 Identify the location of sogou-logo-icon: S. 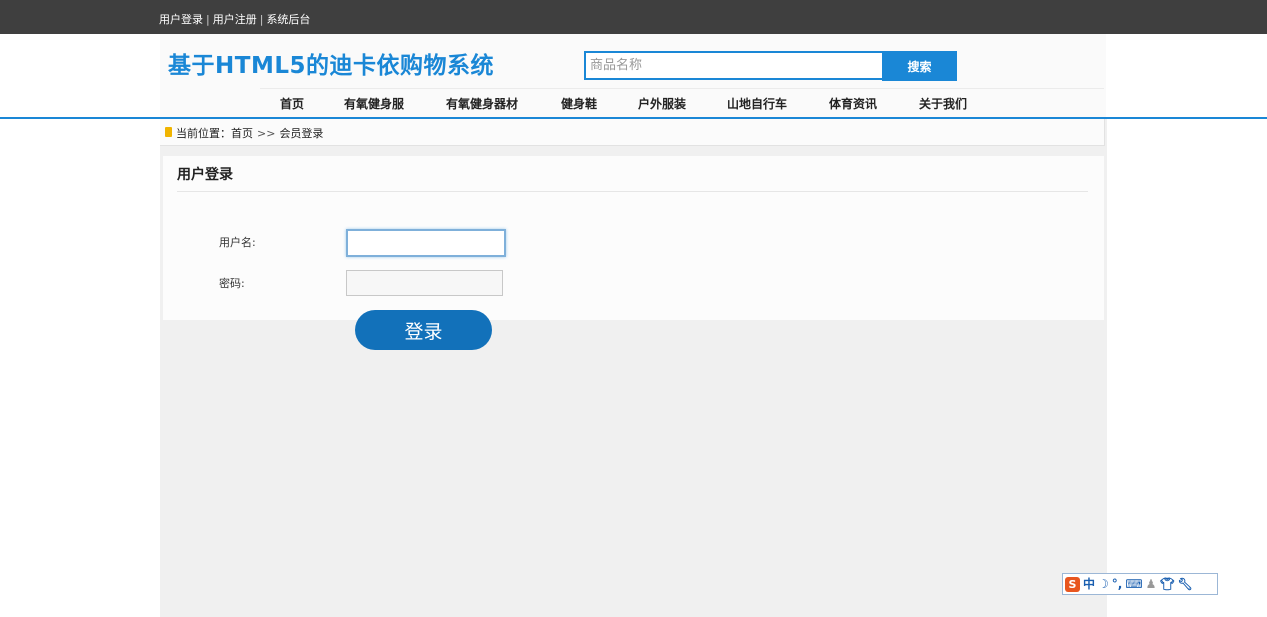
(1072, 584).